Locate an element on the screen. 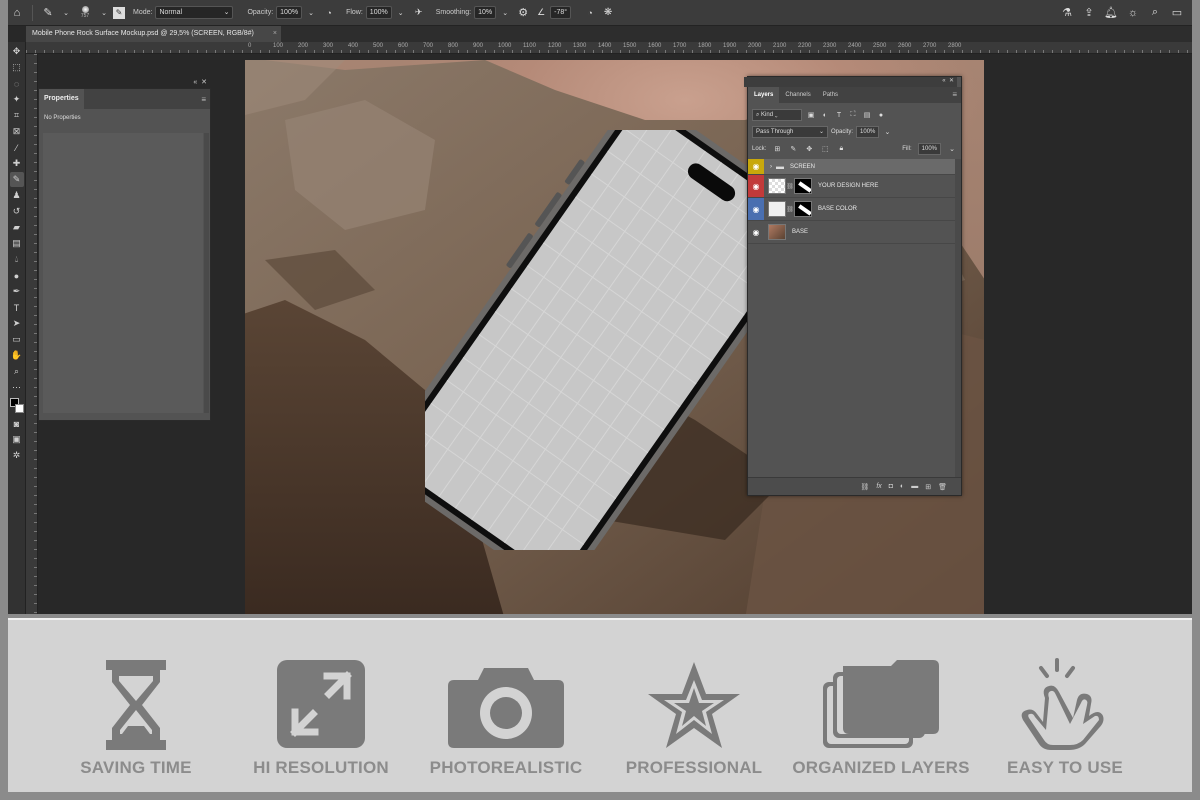 This screenshot has width=1200, height=800. flask-icon: ⚗ is located at coordinates (1067, 13).